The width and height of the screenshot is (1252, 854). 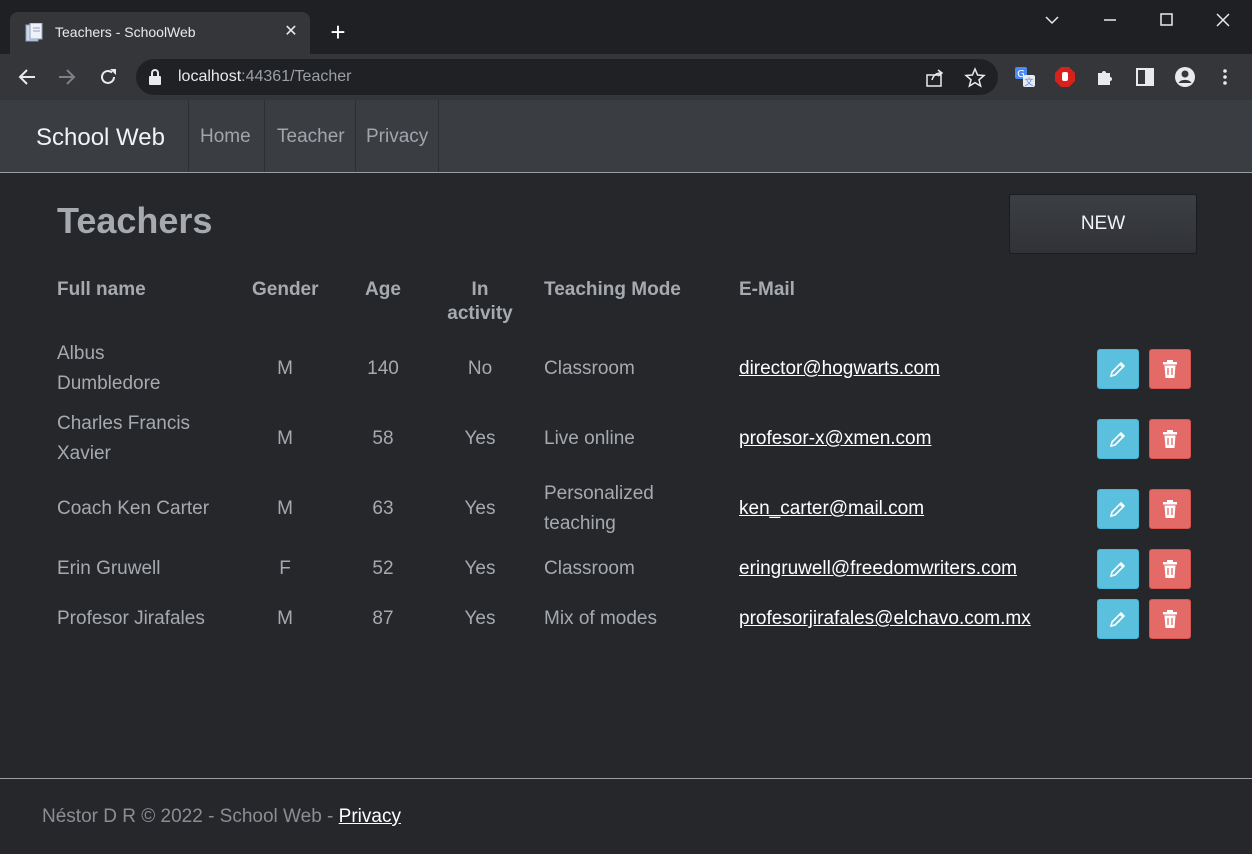 What do you see at coordinates (839, 369) in the screenshot?
I see `email-link: director@hogwarts.com` at bounding box center [839, 369].